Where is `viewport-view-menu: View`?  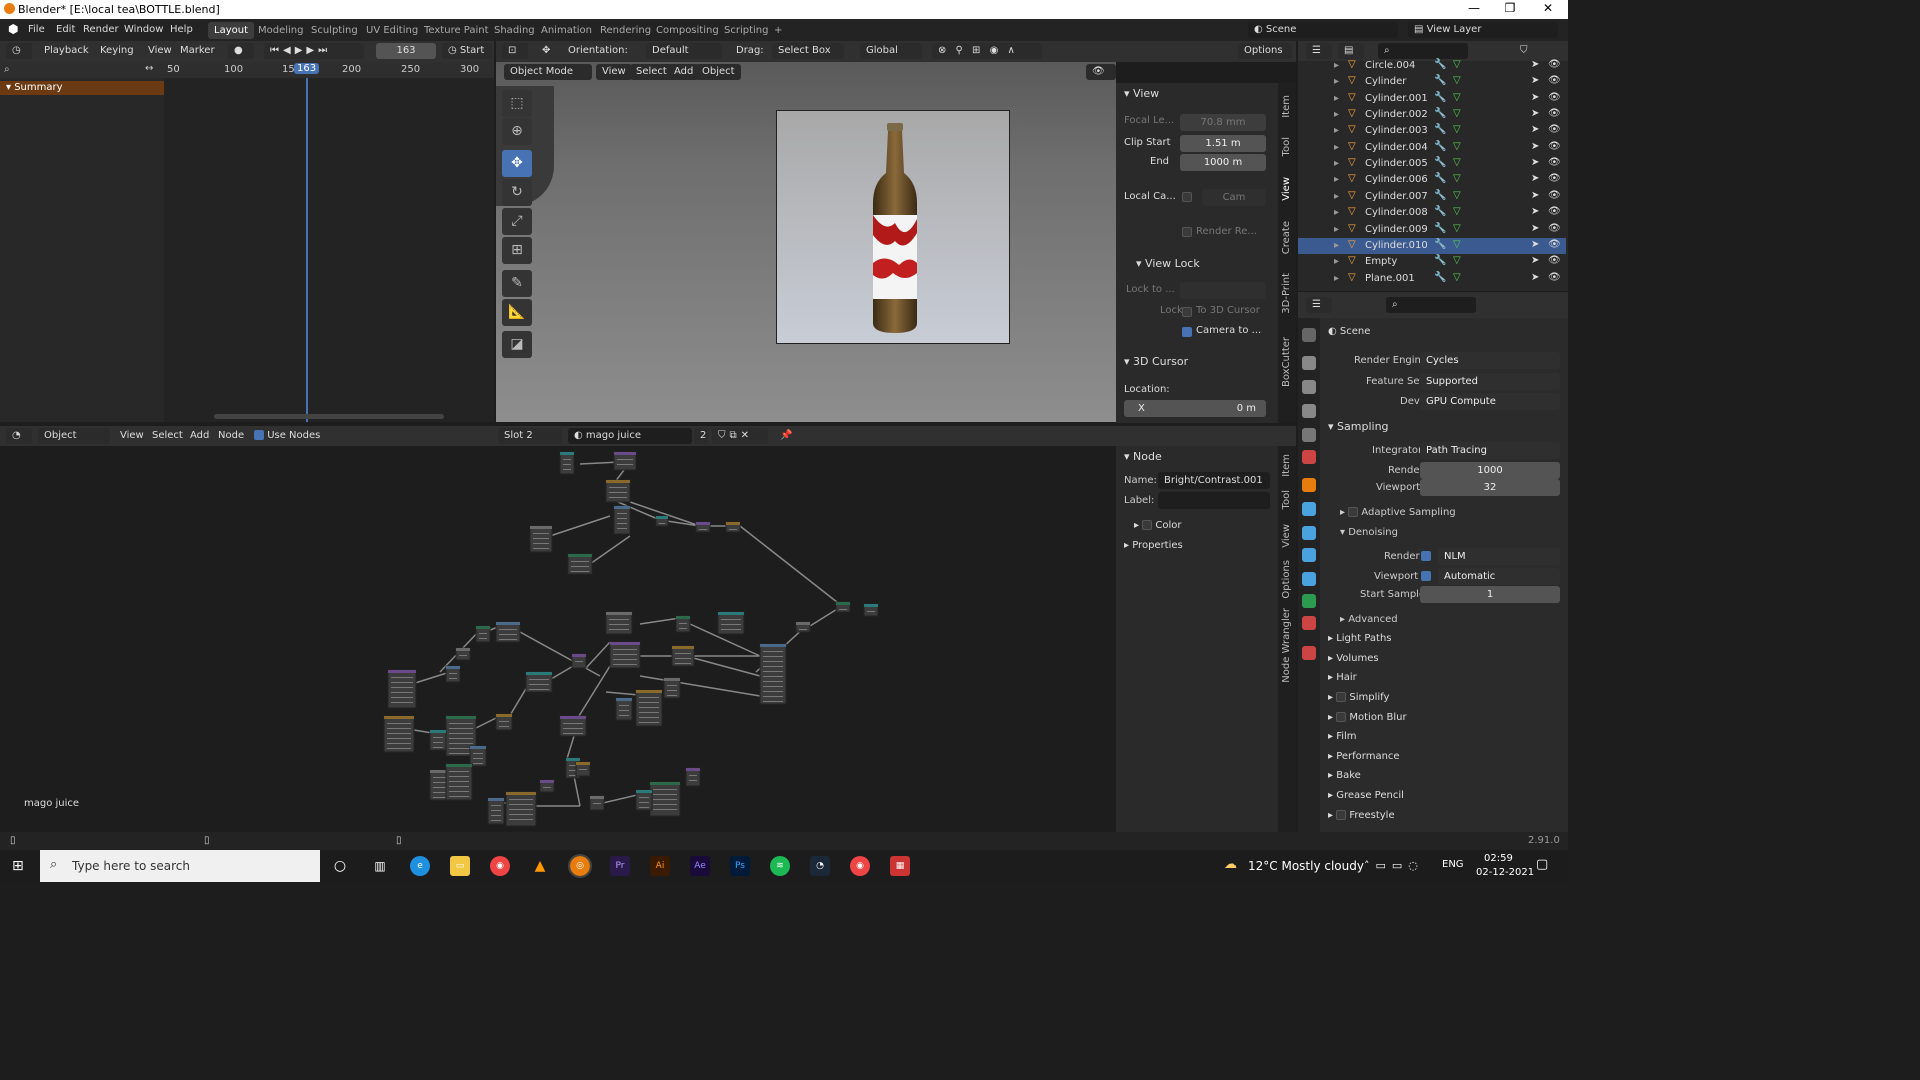
viewport-view-menu: View is located at coordinates (614, 72).